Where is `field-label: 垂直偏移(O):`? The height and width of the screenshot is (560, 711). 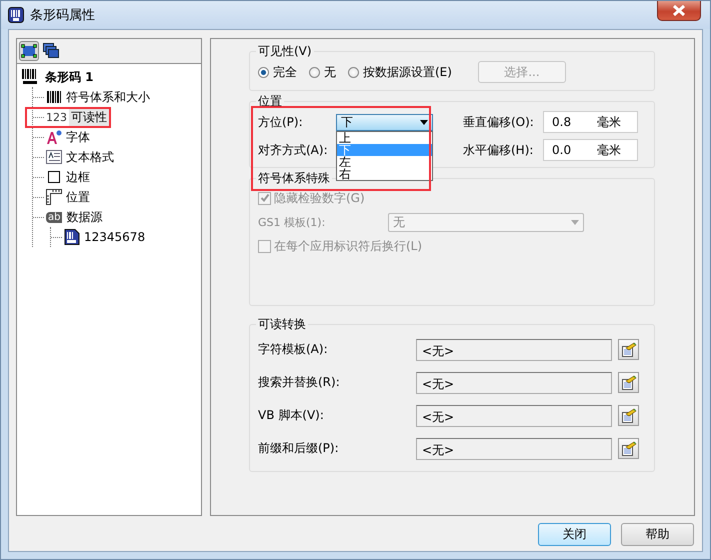 field-label: 垂直偏移(O): is located at coordinates (498, 122).